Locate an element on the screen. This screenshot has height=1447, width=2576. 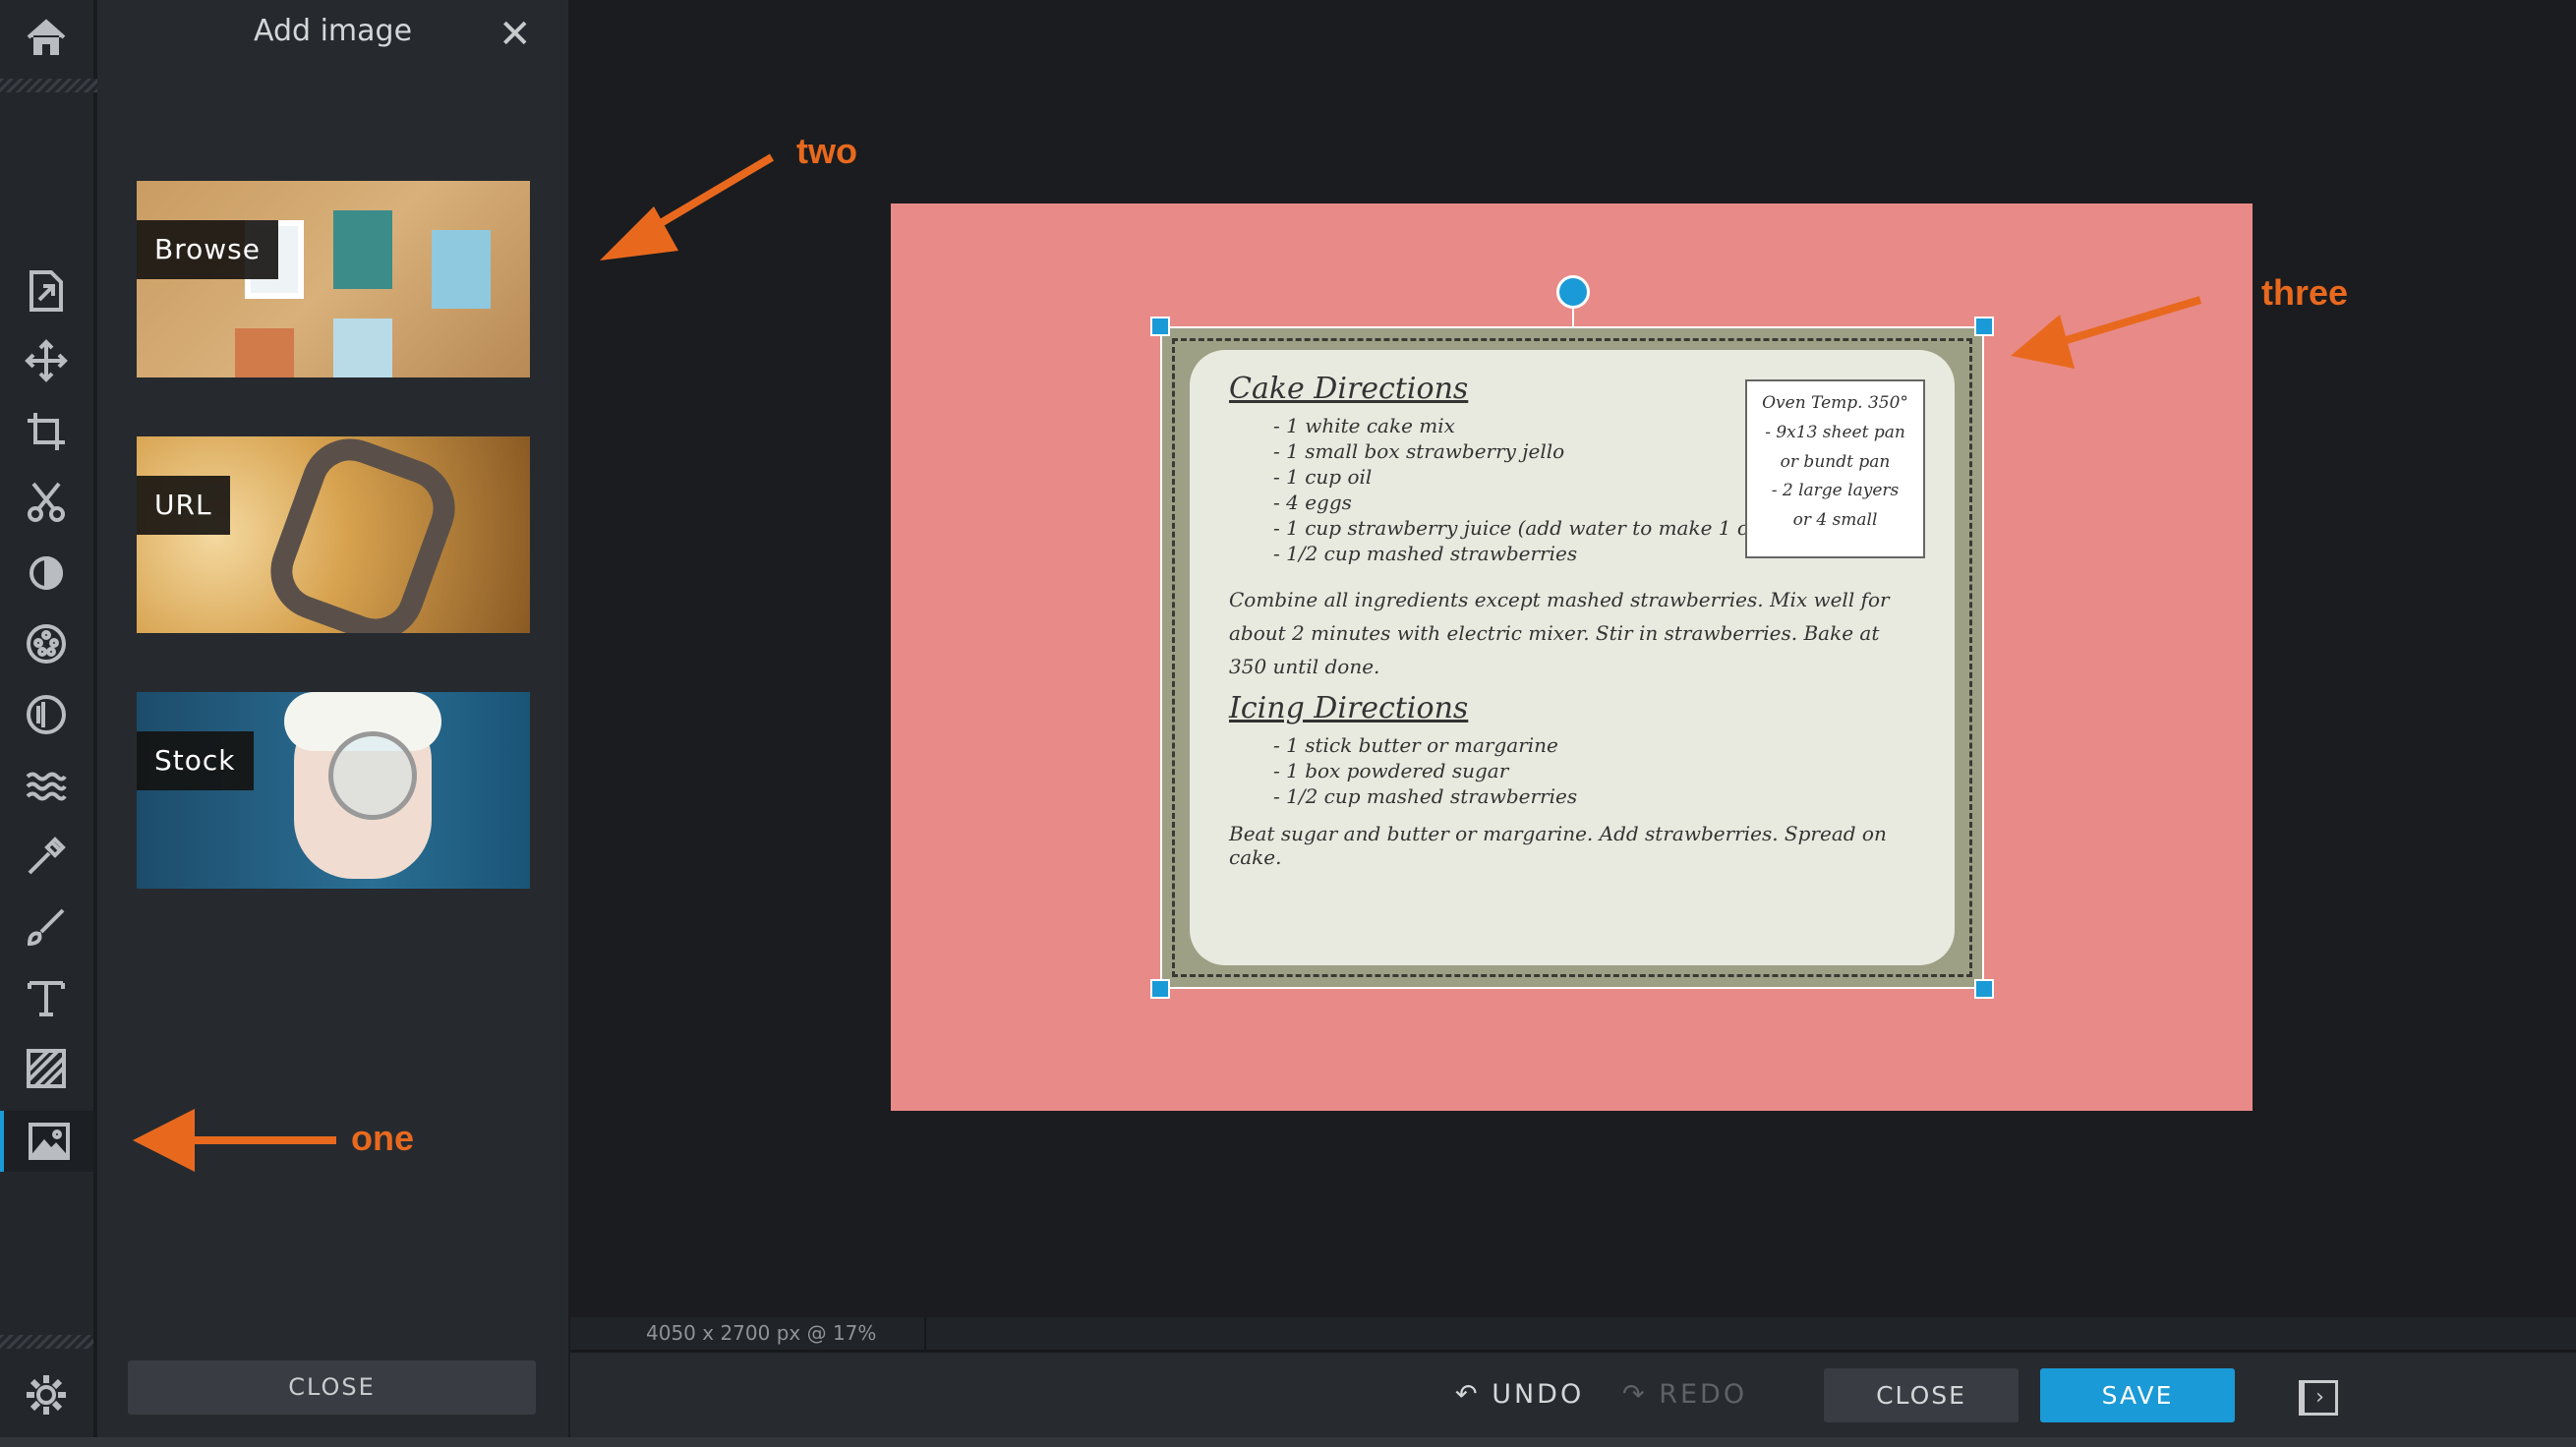
annotation-one: one is located at coordinates (383, 1138).